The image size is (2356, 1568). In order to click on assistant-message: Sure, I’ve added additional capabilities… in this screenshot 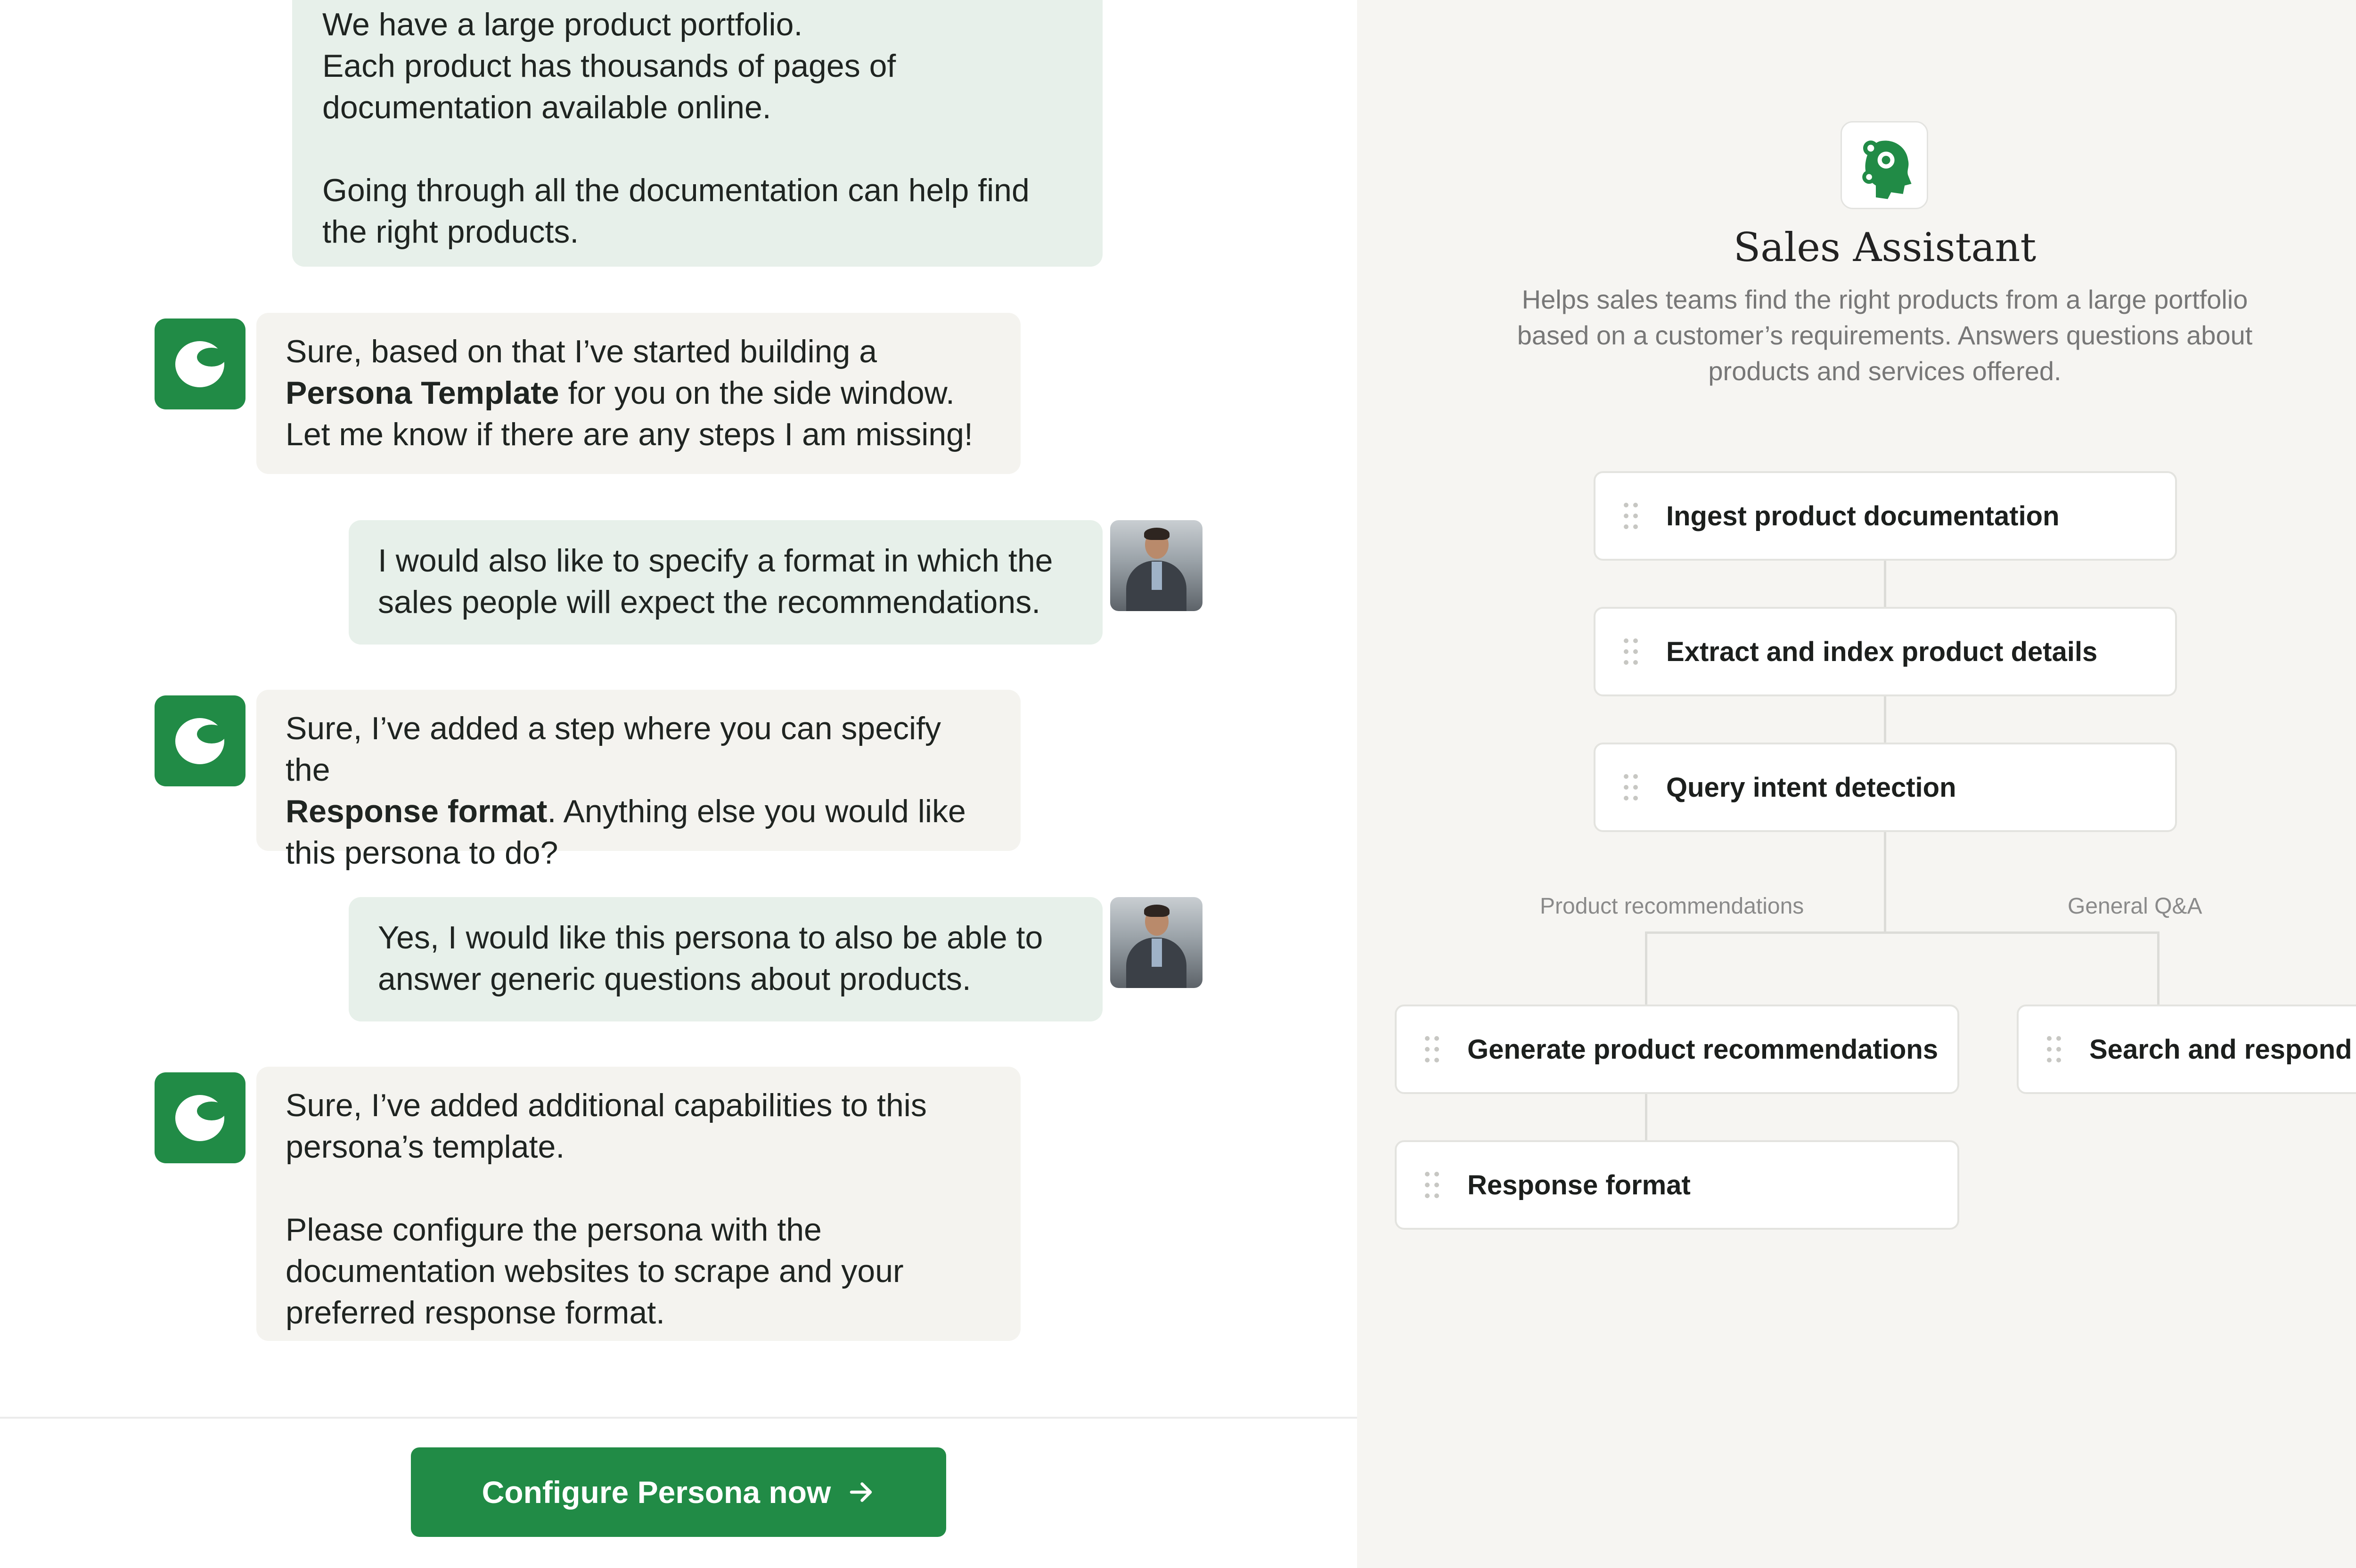, I will do `click(638, 1204)`.